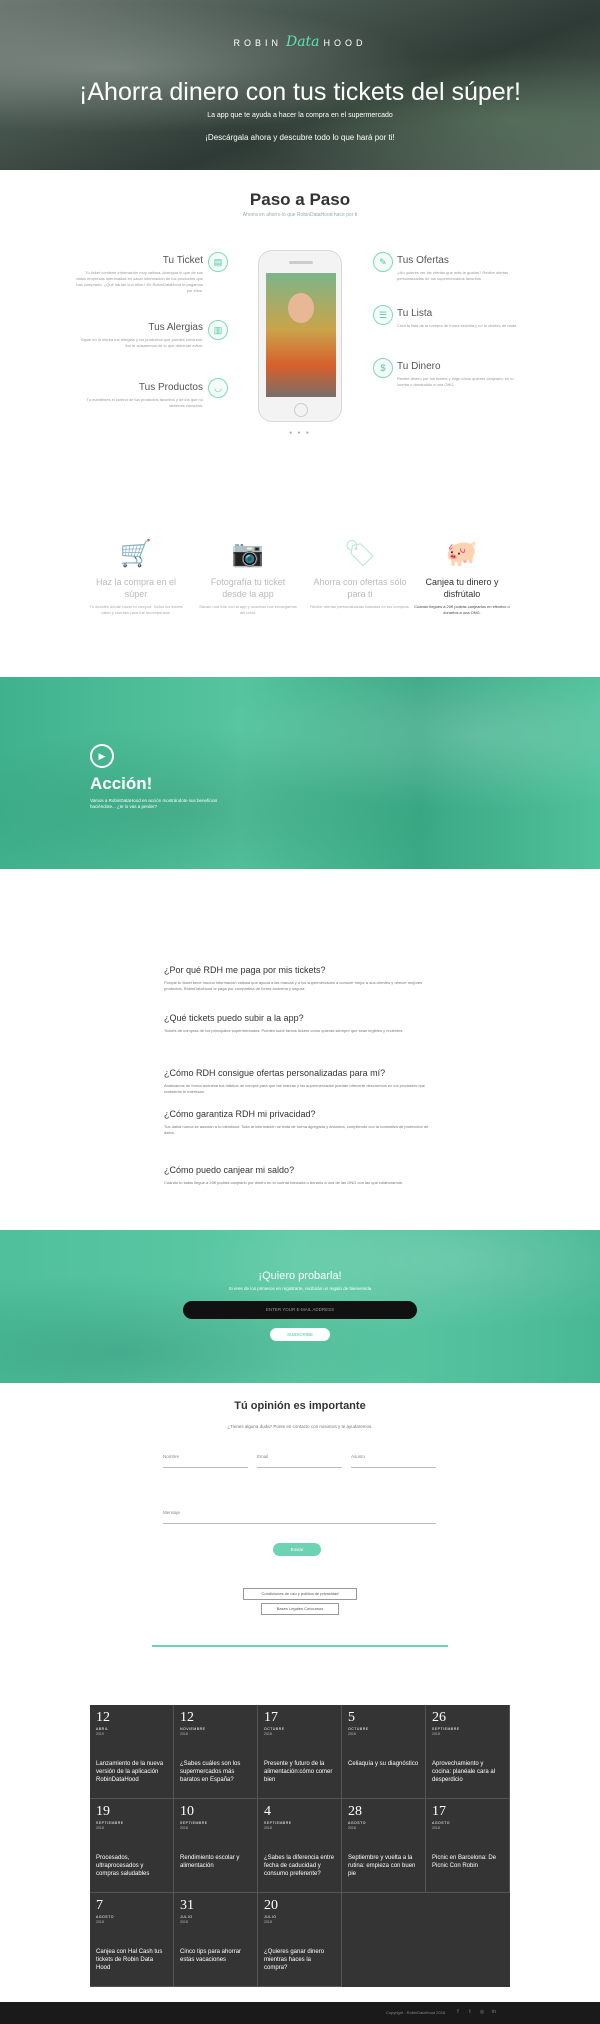 This screenshot has height=2024, width=600. Describe the element at coordinates (205, 1461) in the screenshot. I see `name-field: Nombre` at that location.